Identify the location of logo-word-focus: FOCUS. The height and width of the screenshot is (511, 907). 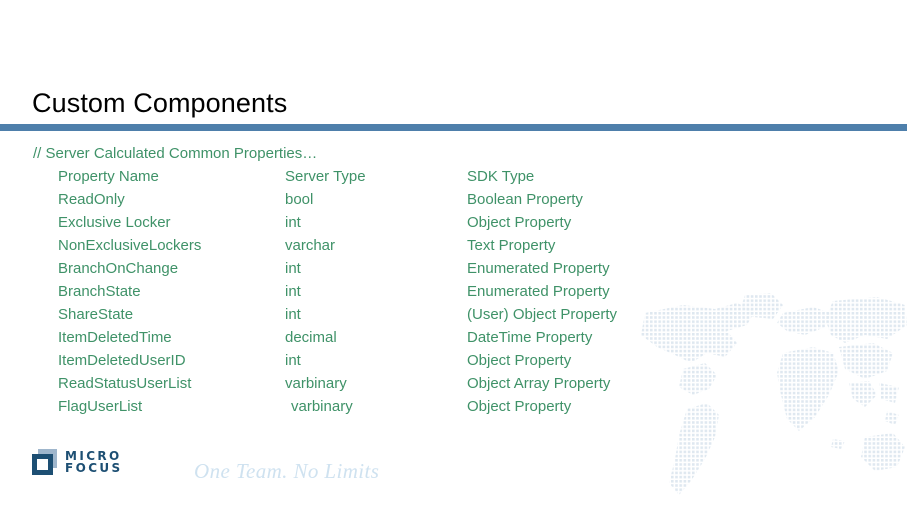
(94, 468).